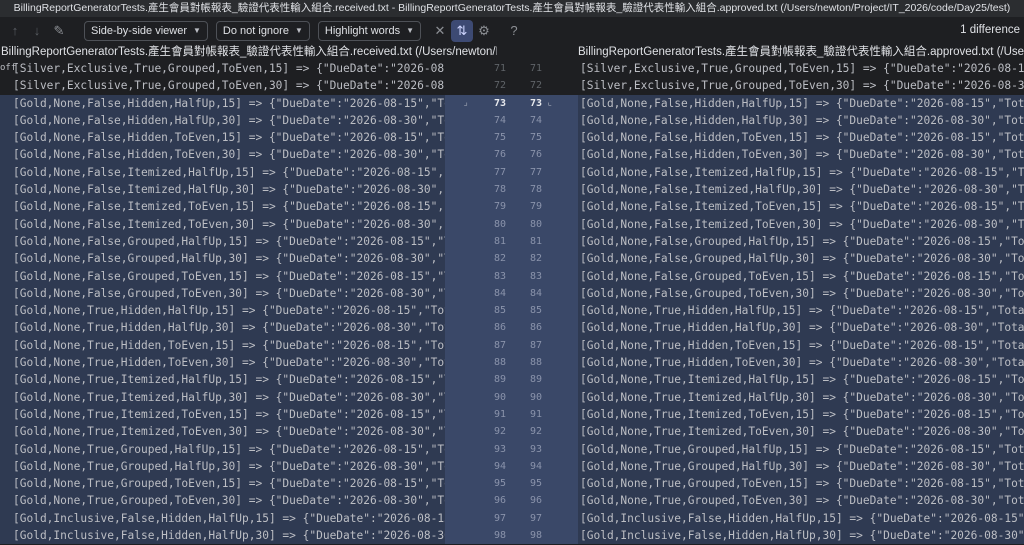 This screenshot has width=1024, height=545. Describe the element at coordinates (499, 501) in the screenshot. I see `line-number-text: 96` at that location.